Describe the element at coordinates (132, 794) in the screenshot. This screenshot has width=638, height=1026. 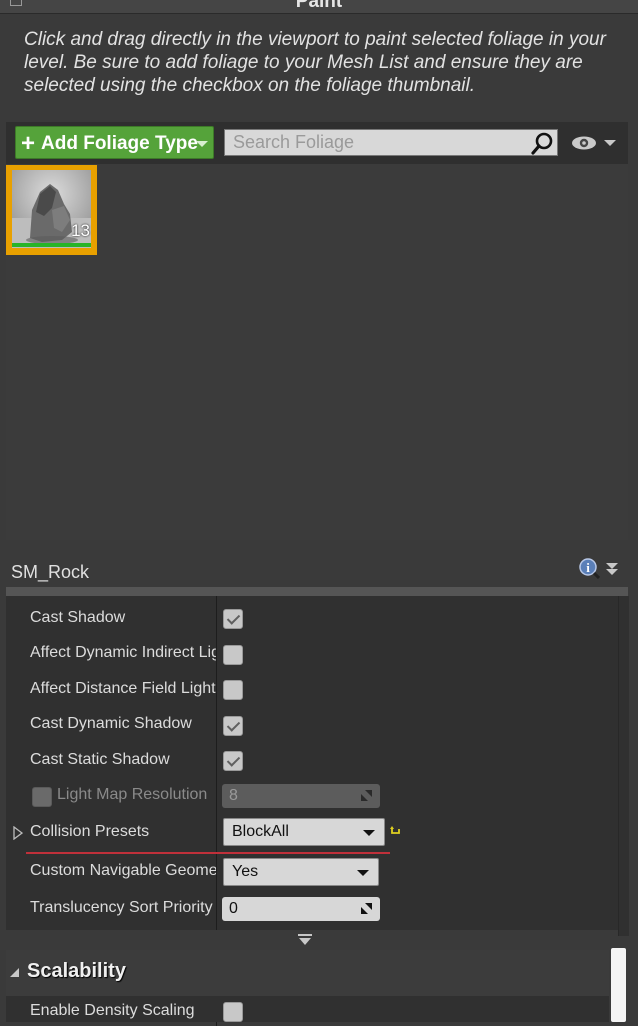
I see `prop-label-light-map-resolution: Light Map Resolution` at that location.